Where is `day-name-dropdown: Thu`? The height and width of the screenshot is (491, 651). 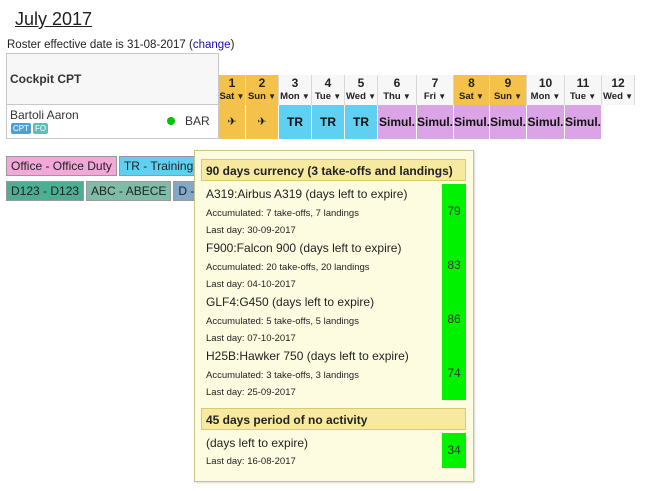
day-name-dropdown: Thu is located at coordinates (397, 96).